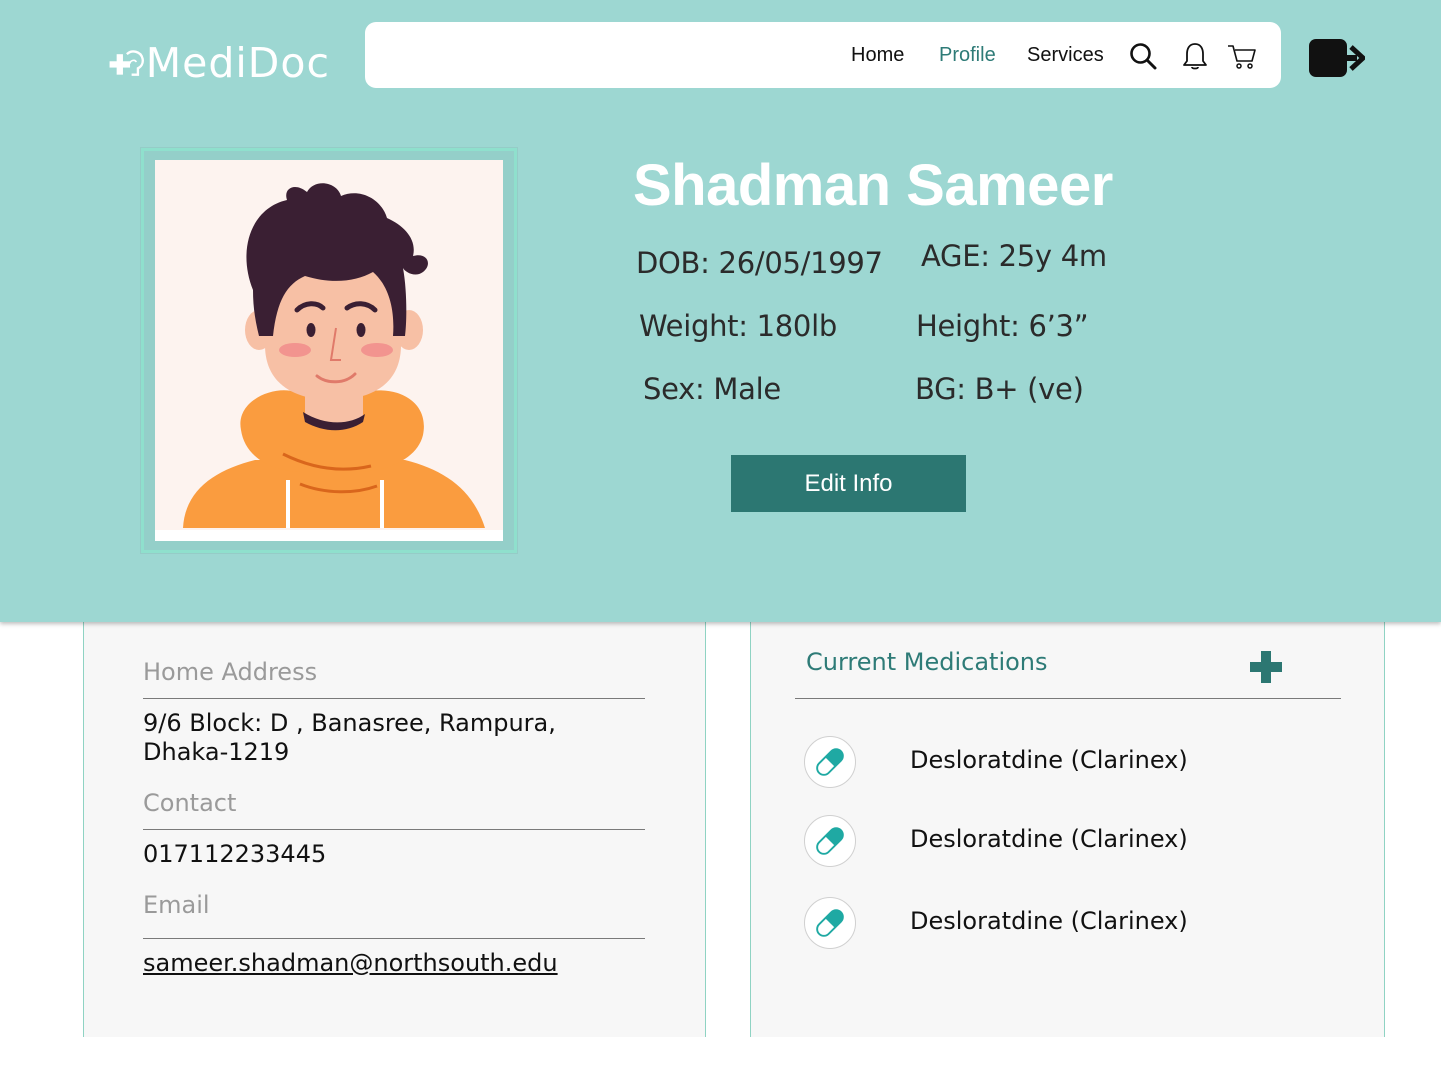 Image resolution: width=1441 pixels, height=1076 pixels. I want to click on profile-name: Shadman Sameer, so click(873, 185).